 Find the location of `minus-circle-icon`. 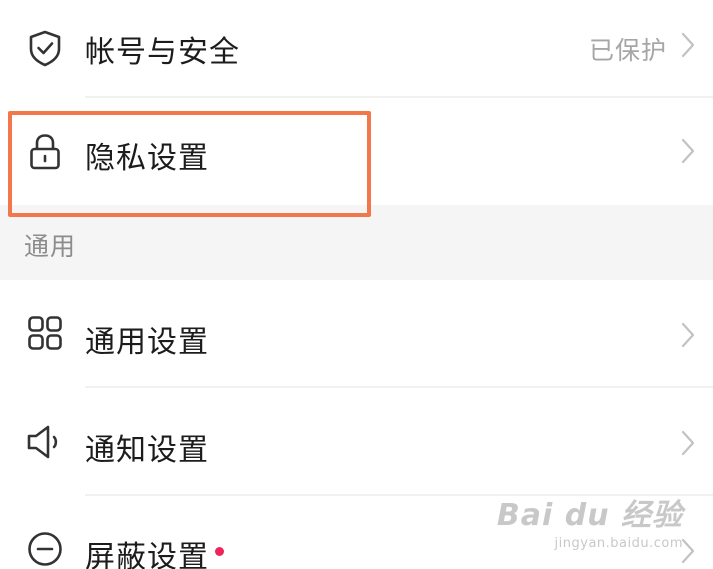

minus-circle-icon is located at coordinates (45, 548).